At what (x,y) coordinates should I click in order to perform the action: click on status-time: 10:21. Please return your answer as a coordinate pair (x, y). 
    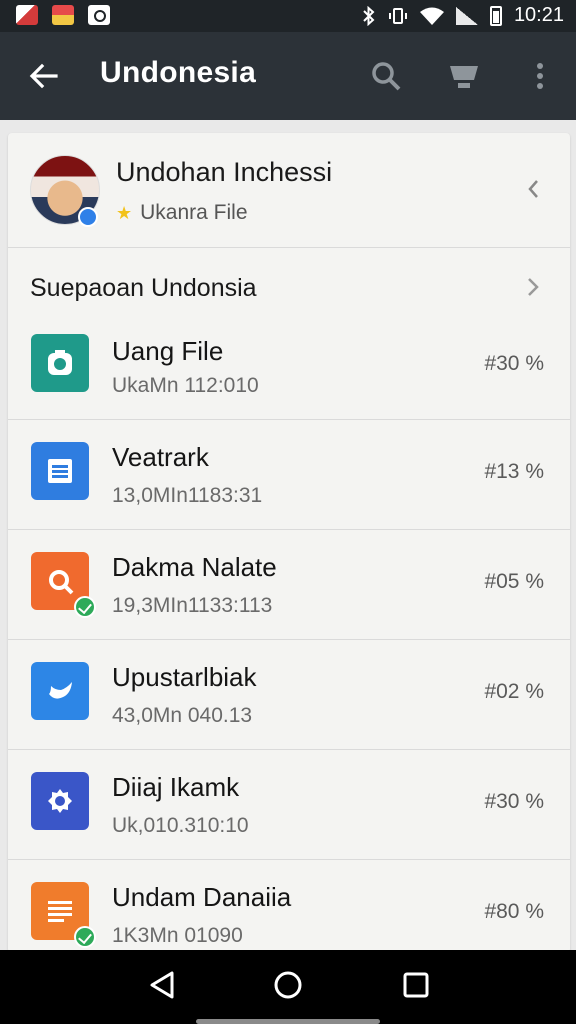
    Looking at the image, I should click on (538, 15).